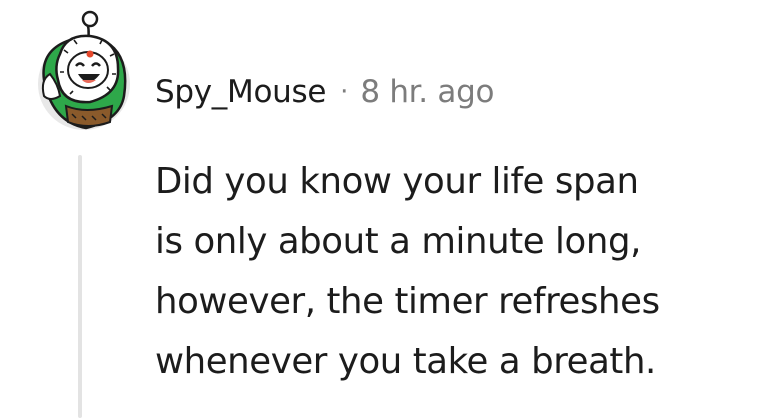  I want to click on comment-meta: Spy_Mouse · 8 hr. ago, so click(324, 92).